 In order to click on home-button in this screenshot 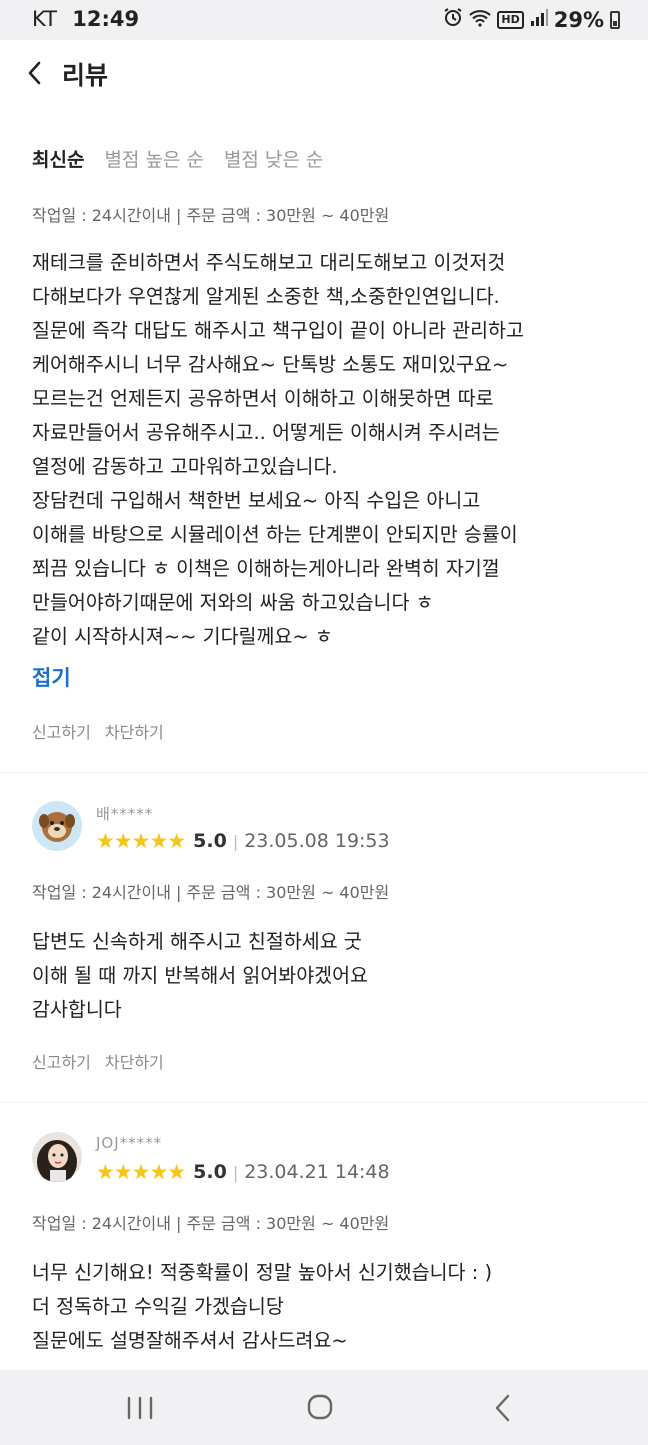, I will do `click(320, 1408)`.